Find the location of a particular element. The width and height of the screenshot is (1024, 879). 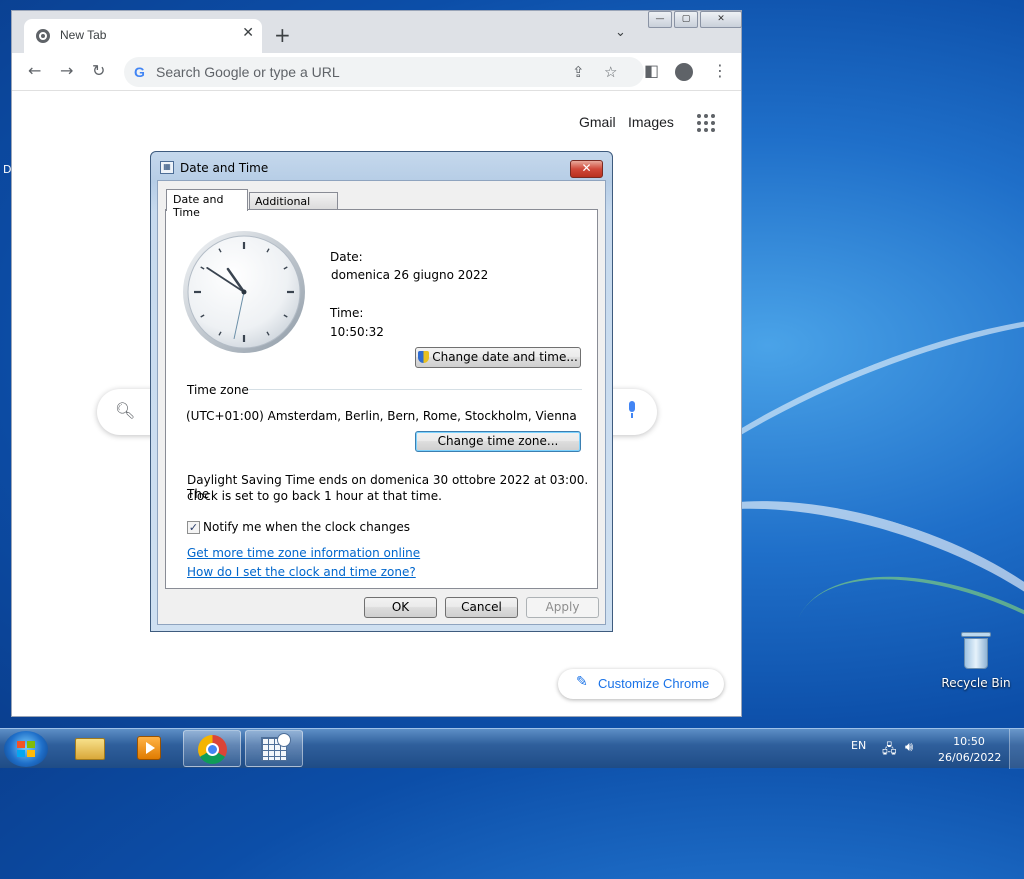

customize-chrome-label: Customize Chrome is located at coordinates (654, 683).